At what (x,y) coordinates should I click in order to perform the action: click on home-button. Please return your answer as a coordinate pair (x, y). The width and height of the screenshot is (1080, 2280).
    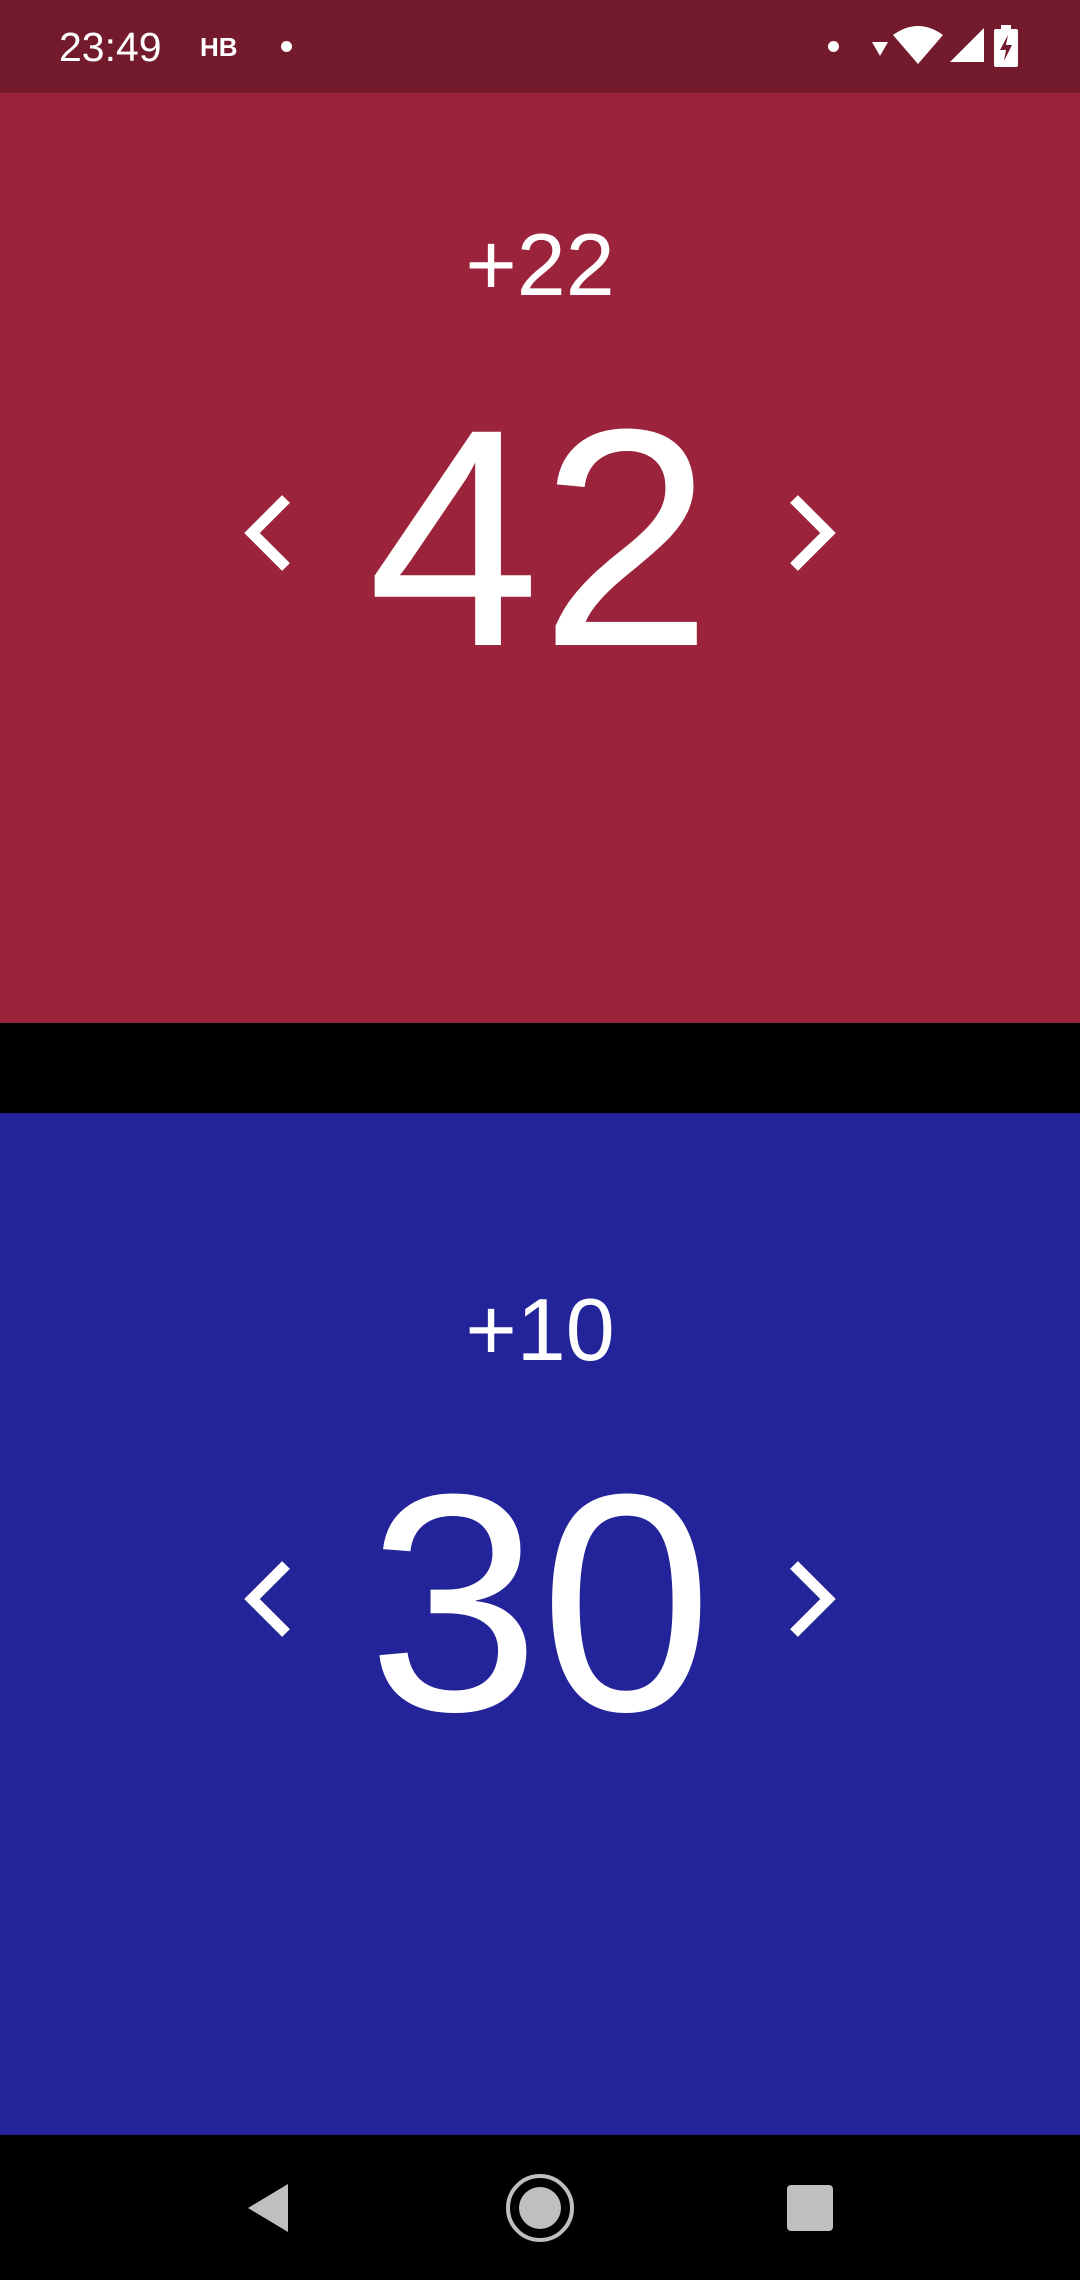
    Looking at the image, I should click on (540, 2207).